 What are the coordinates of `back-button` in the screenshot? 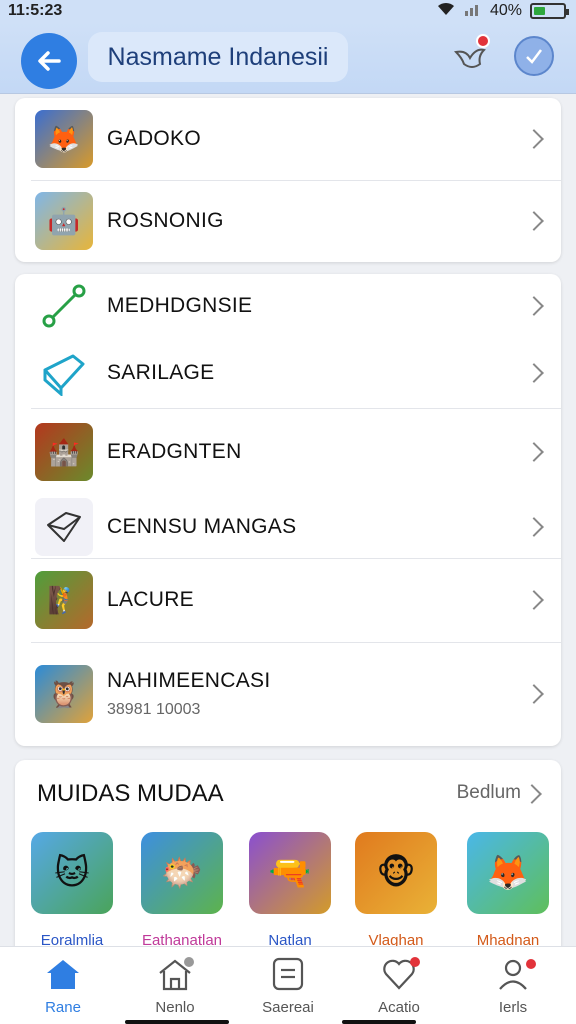 It's located at (49, 61).